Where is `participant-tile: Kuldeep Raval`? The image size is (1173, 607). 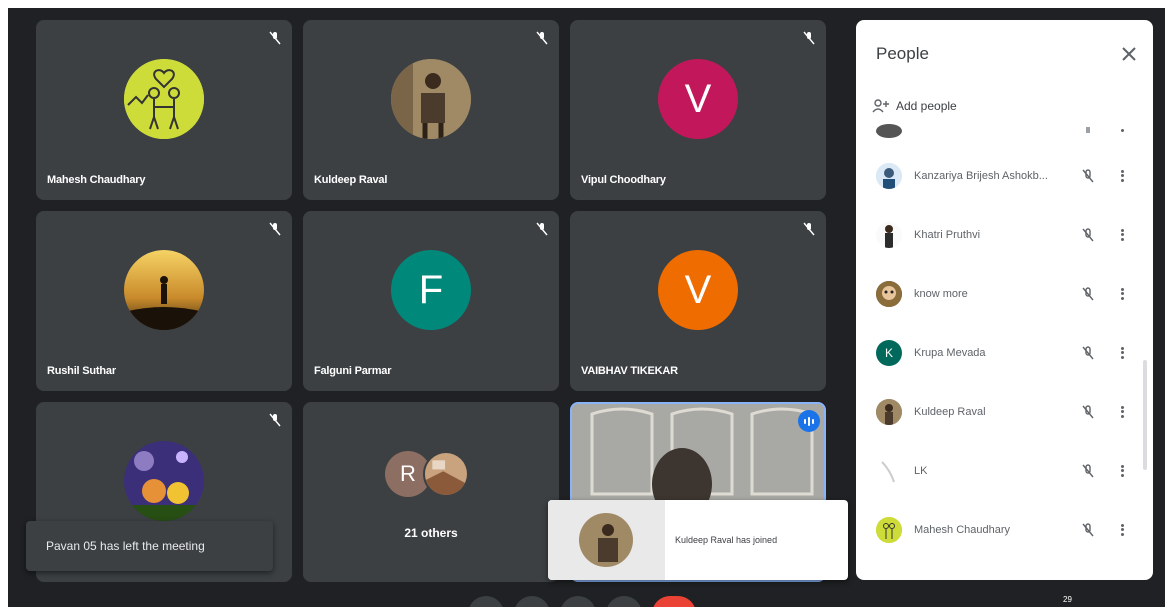 participant-tile: Kuldeep Raval is located at coordinates (431, 110).